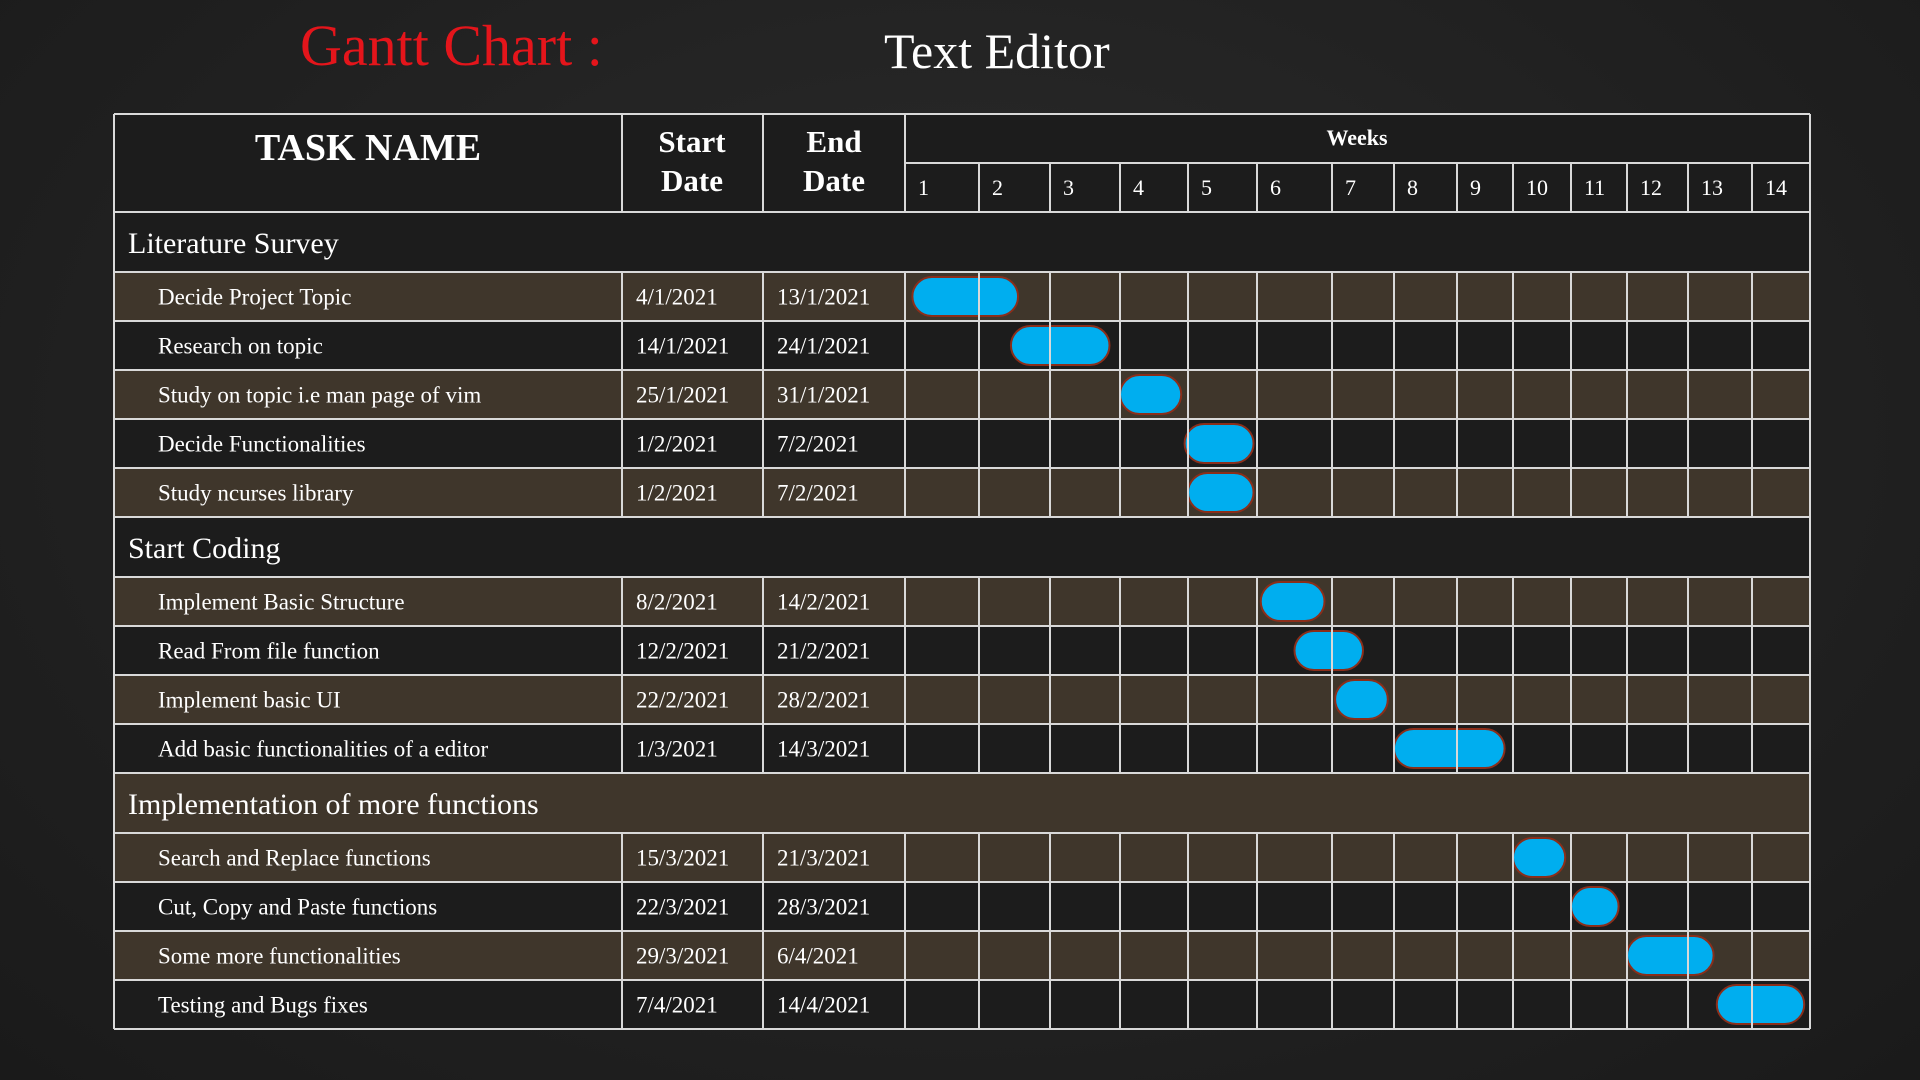  Describe the element at coordinates (823, 297) in the screenshot. I see `task-end-date: 13/1/2021` at that location.